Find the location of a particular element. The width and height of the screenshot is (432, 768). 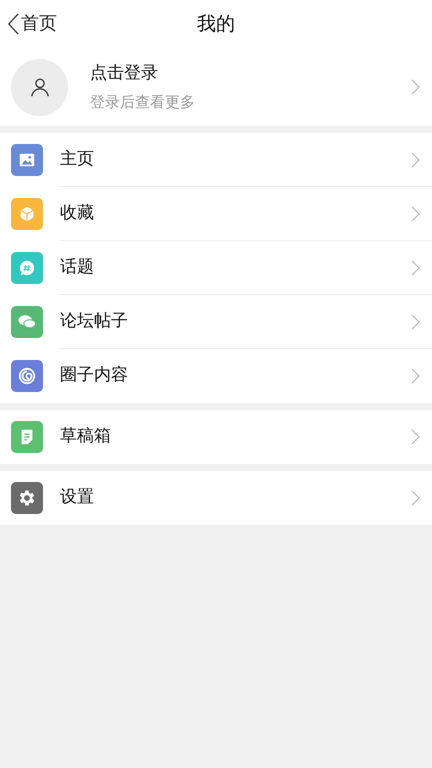

cube-icon is located at coordinates (27, 214).